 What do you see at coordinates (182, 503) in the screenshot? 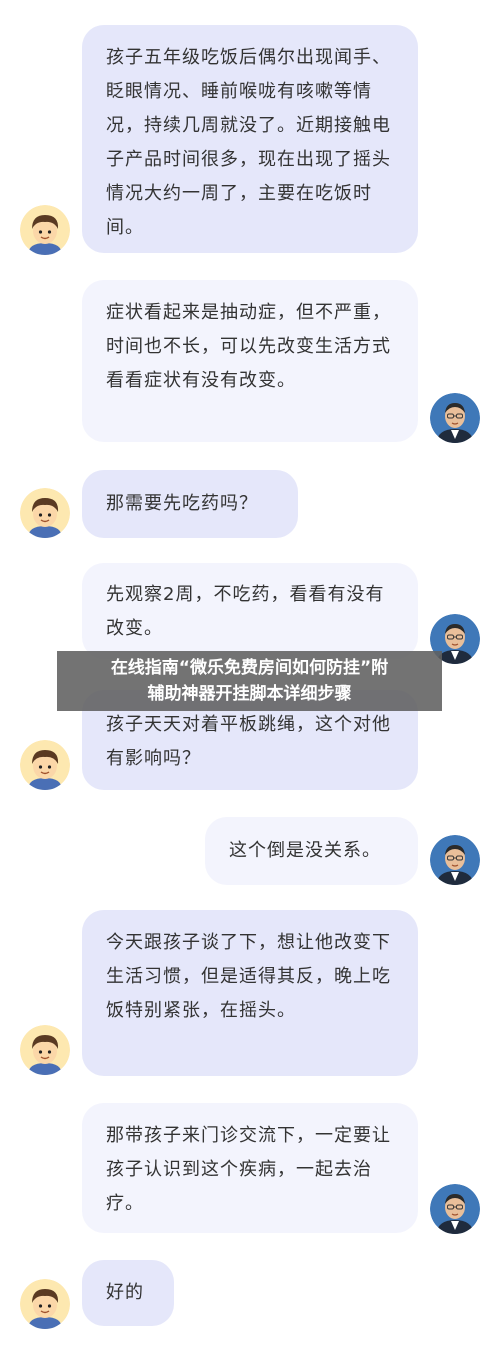
I see `message-text: 那需要先吃药吗？` at bounding box center [182, 503].